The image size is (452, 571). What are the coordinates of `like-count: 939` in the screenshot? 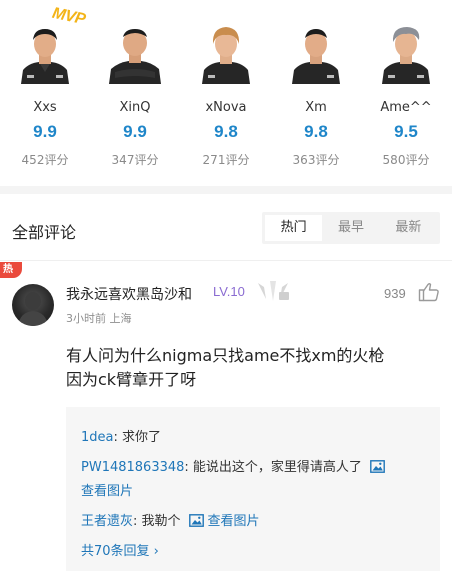 It's located at (395, 293).